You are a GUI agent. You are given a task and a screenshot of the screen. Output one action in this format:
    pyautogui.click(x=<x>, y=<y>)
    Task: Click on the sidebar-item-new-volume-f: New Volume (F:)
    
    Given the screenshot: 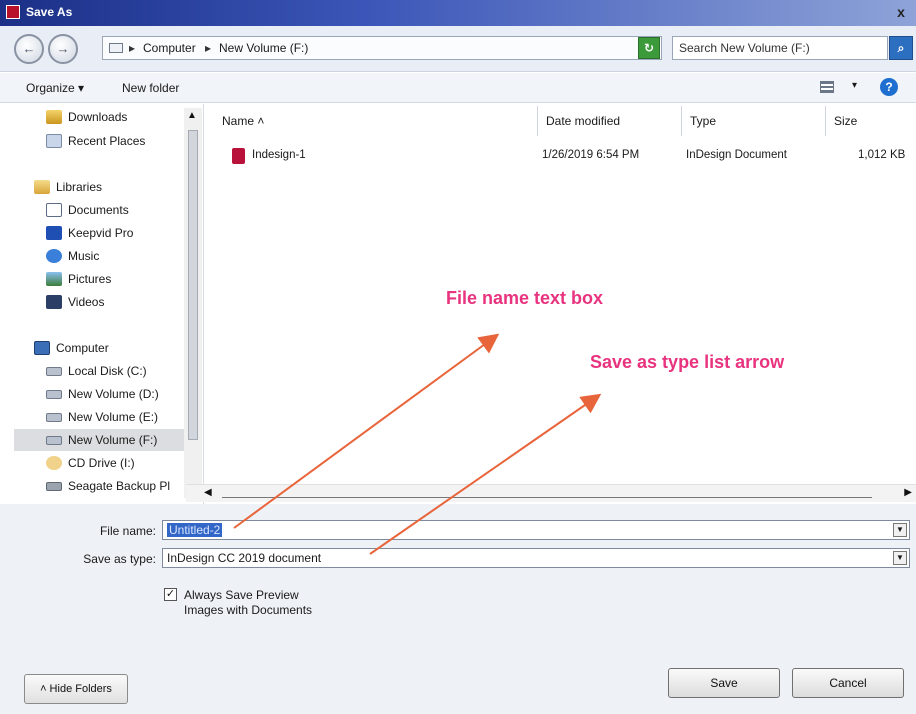 What is the action you would take?
    pyautogui.click(x=99, y=440)
    